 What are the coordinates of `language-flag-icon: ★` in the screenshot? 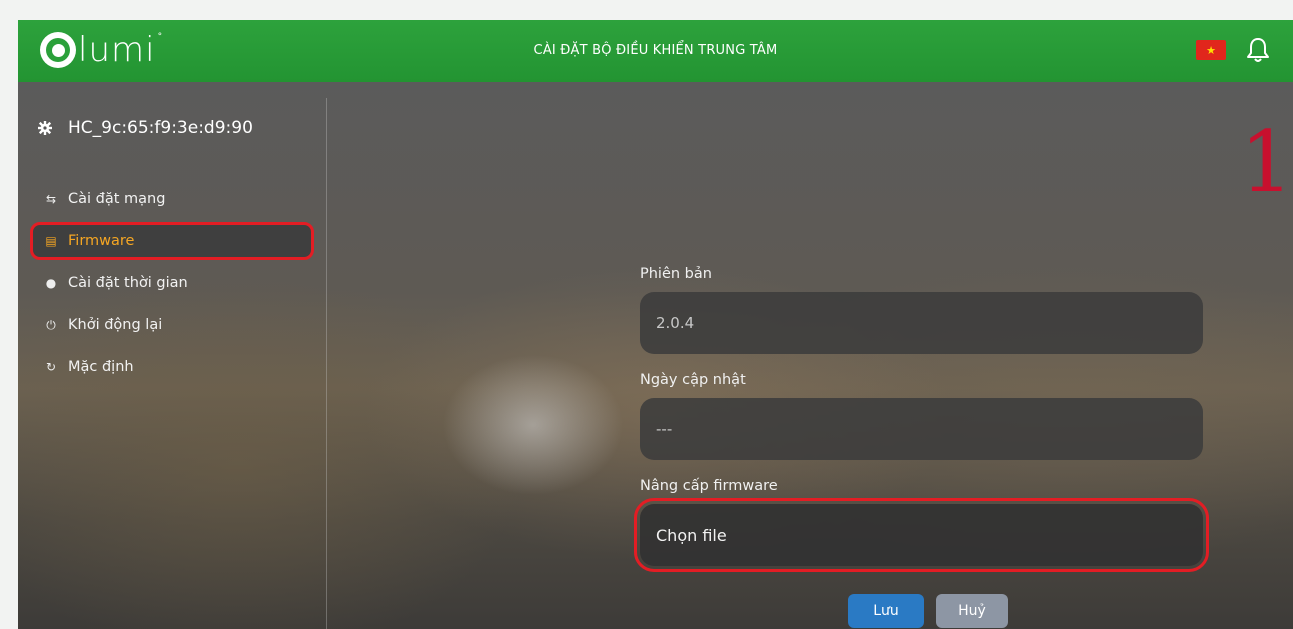 It's located at (1211, 50).